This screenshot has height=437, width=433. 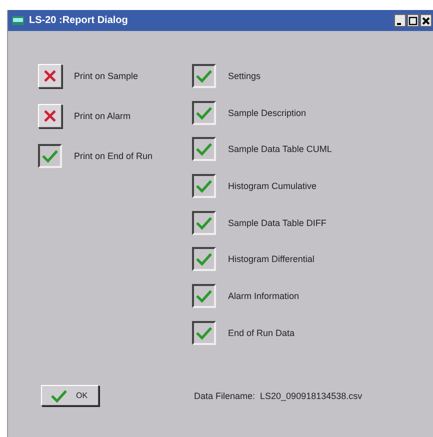 What do you see at coordinates (102, 116) in the screenshot?
I see `option-label: Print on Alarm` at bounding box center [102, 116].